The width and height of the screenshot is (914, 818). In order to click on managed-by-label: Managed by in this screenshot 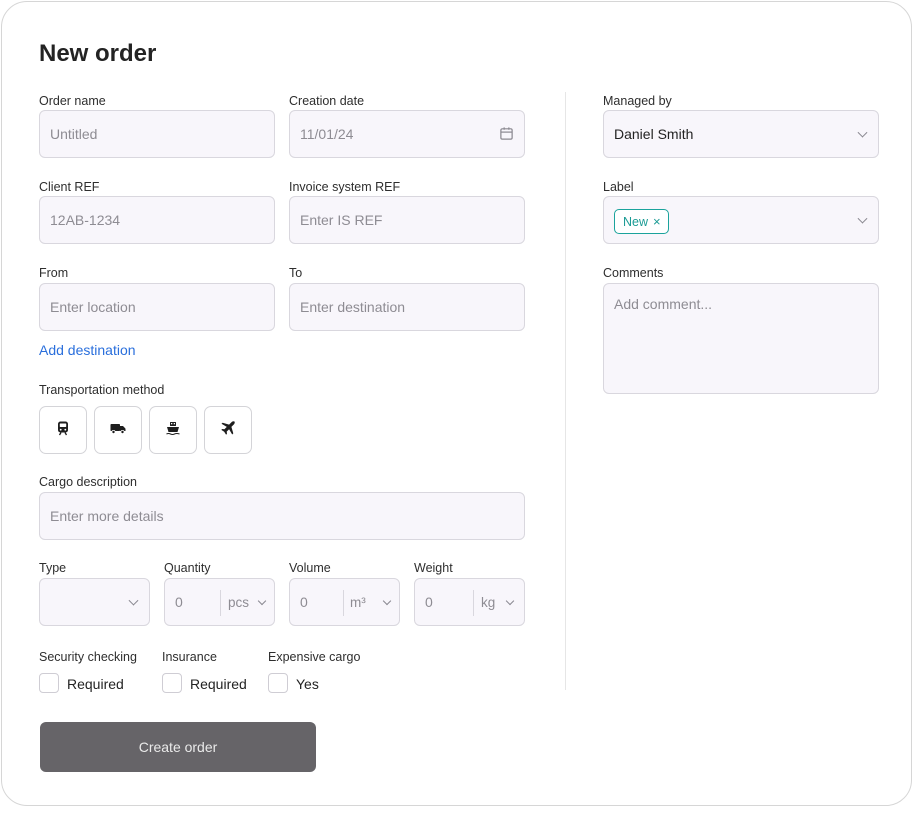, I will do `click(637, 101)`.